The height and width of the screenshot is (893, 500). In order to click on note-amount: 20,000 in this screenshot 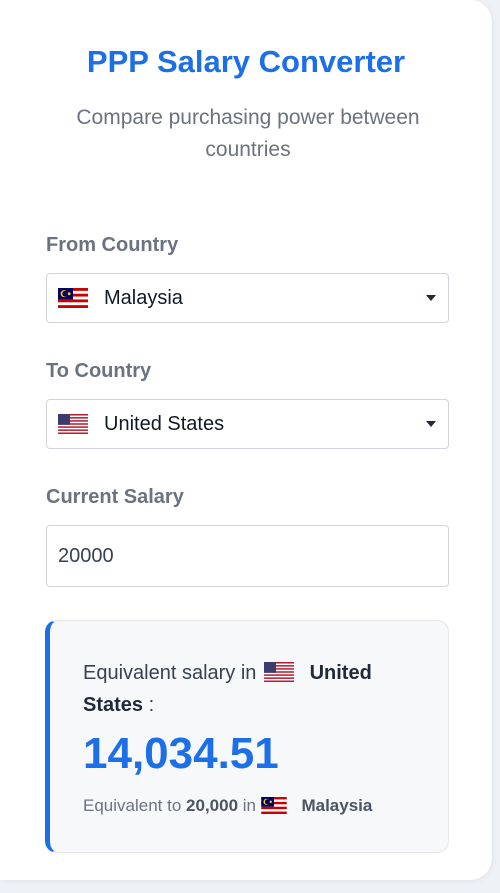, I will do `click(212, 805)`.